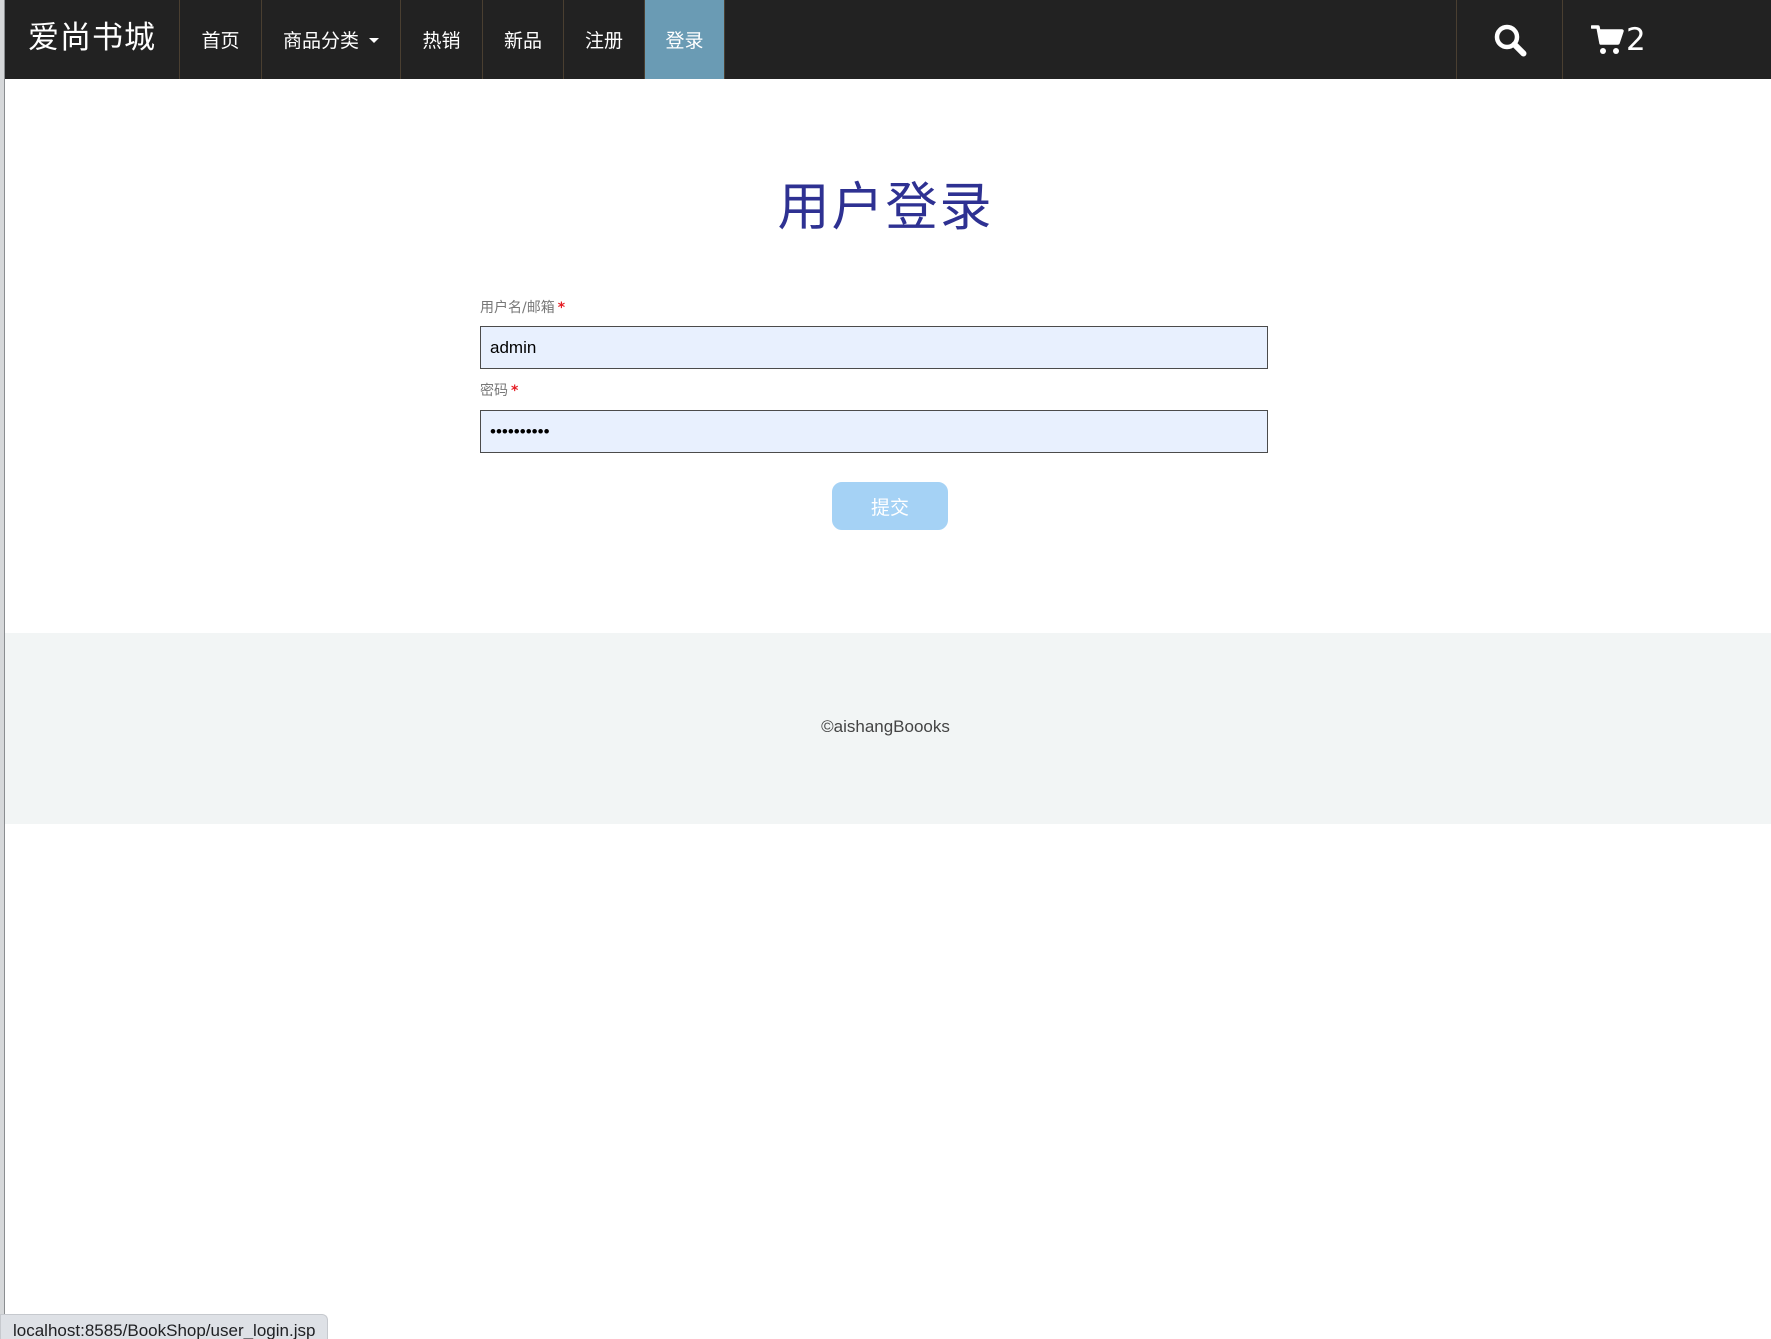 The image size is (1771, 1339). What do you see at coordinates (164, 1326) in the screenshot?
I see `status-bar-url: localhost:8585/BookShop/user_login.jsp` at bounding box center [164, 1326].